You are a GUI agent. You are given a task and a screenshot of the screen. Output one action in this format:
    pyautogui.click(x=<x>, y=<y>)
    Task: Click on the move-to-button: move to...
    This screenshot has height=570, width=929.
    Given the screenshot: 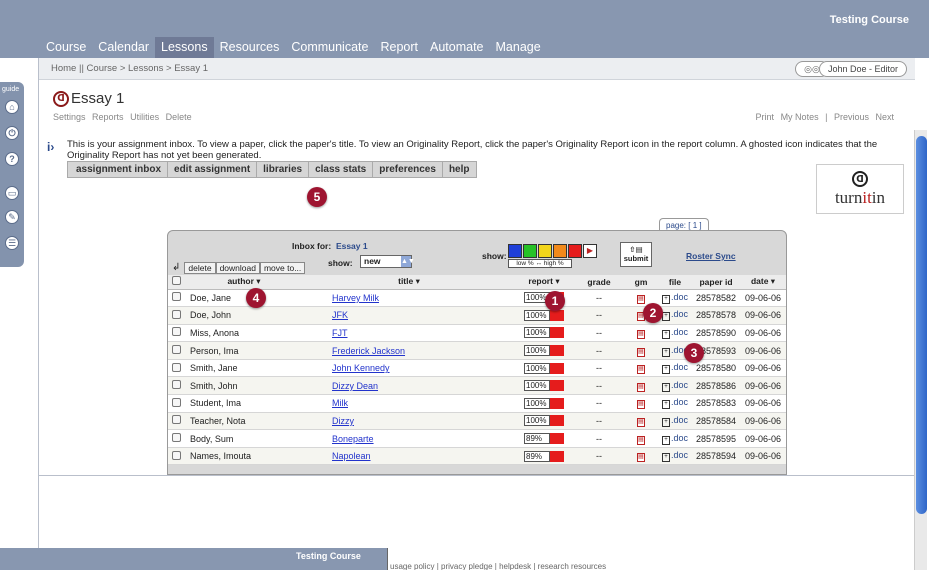 What is the action you would take?
    pyautogui.click(x=282, y=268)
    